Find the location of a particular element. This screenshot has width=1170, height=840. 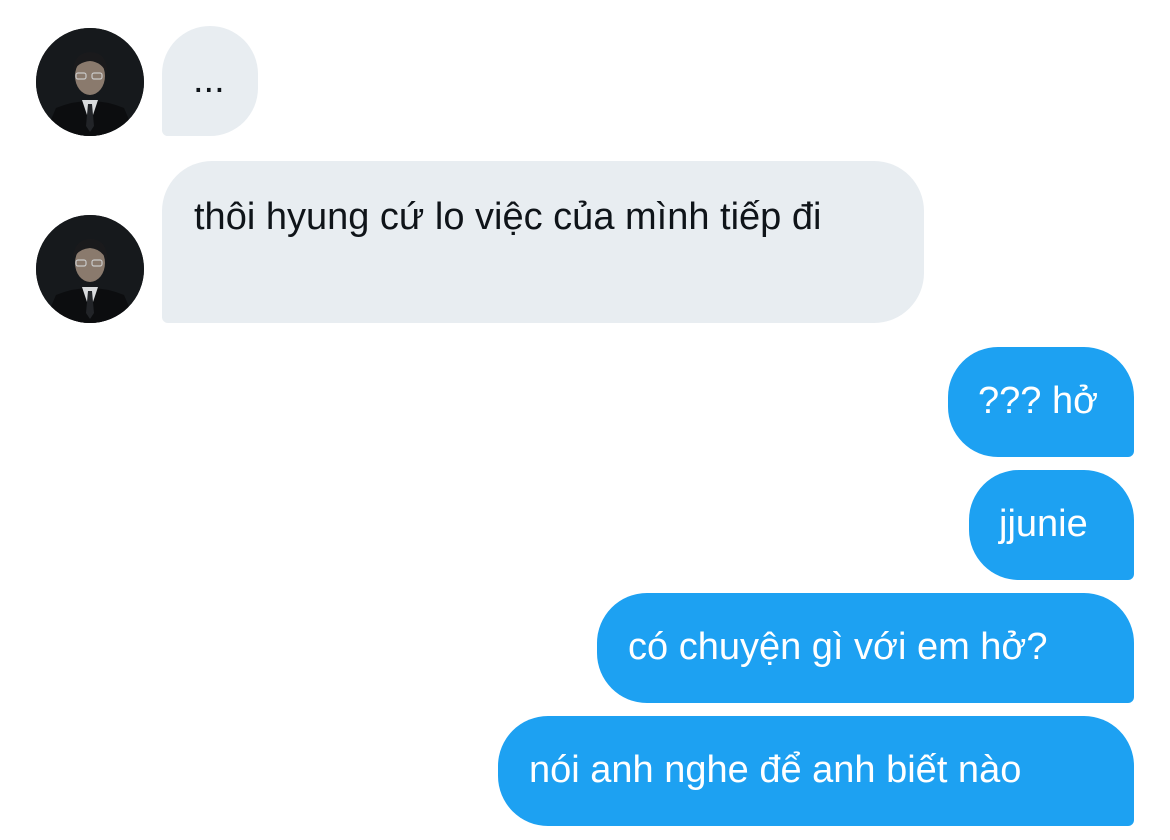

outgoing-message-bubble: có chuyện gì với em hở? is located at coordinates (865, 648).